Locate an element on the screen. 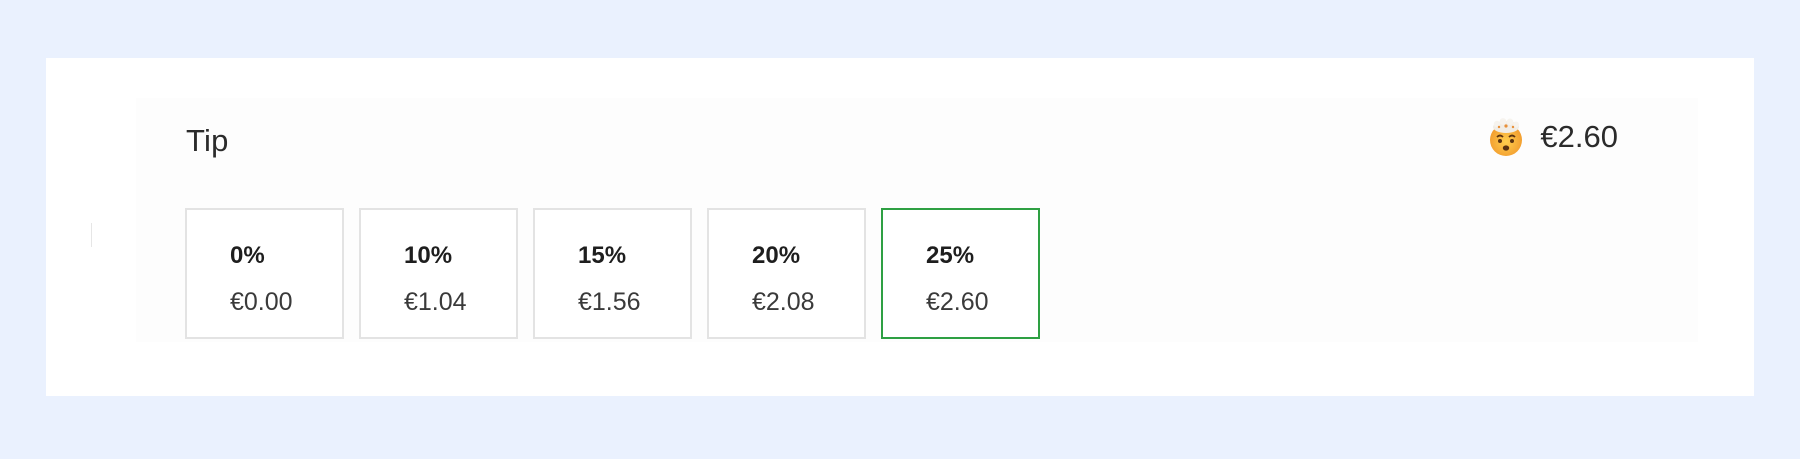 The image size is (1800, 459). exploding-head-icon is located at coordinates (1506, 137).